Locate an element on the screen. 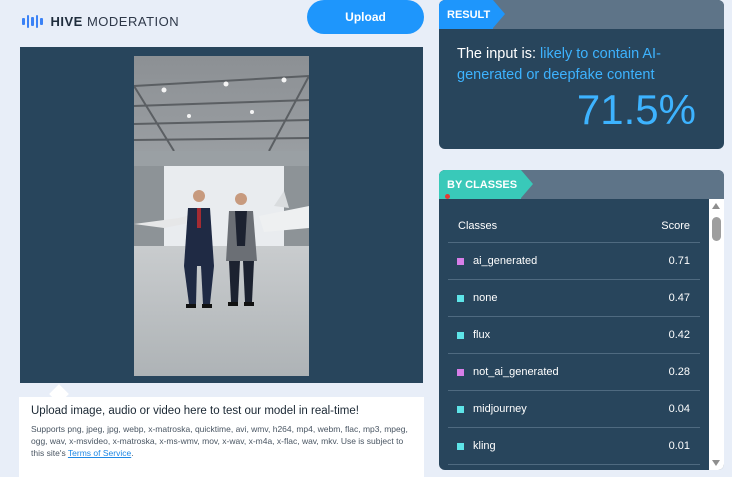 This screenshot has height=477, width=732. table-row: ai_generated 0.71 is located at coordinates (574, 261).